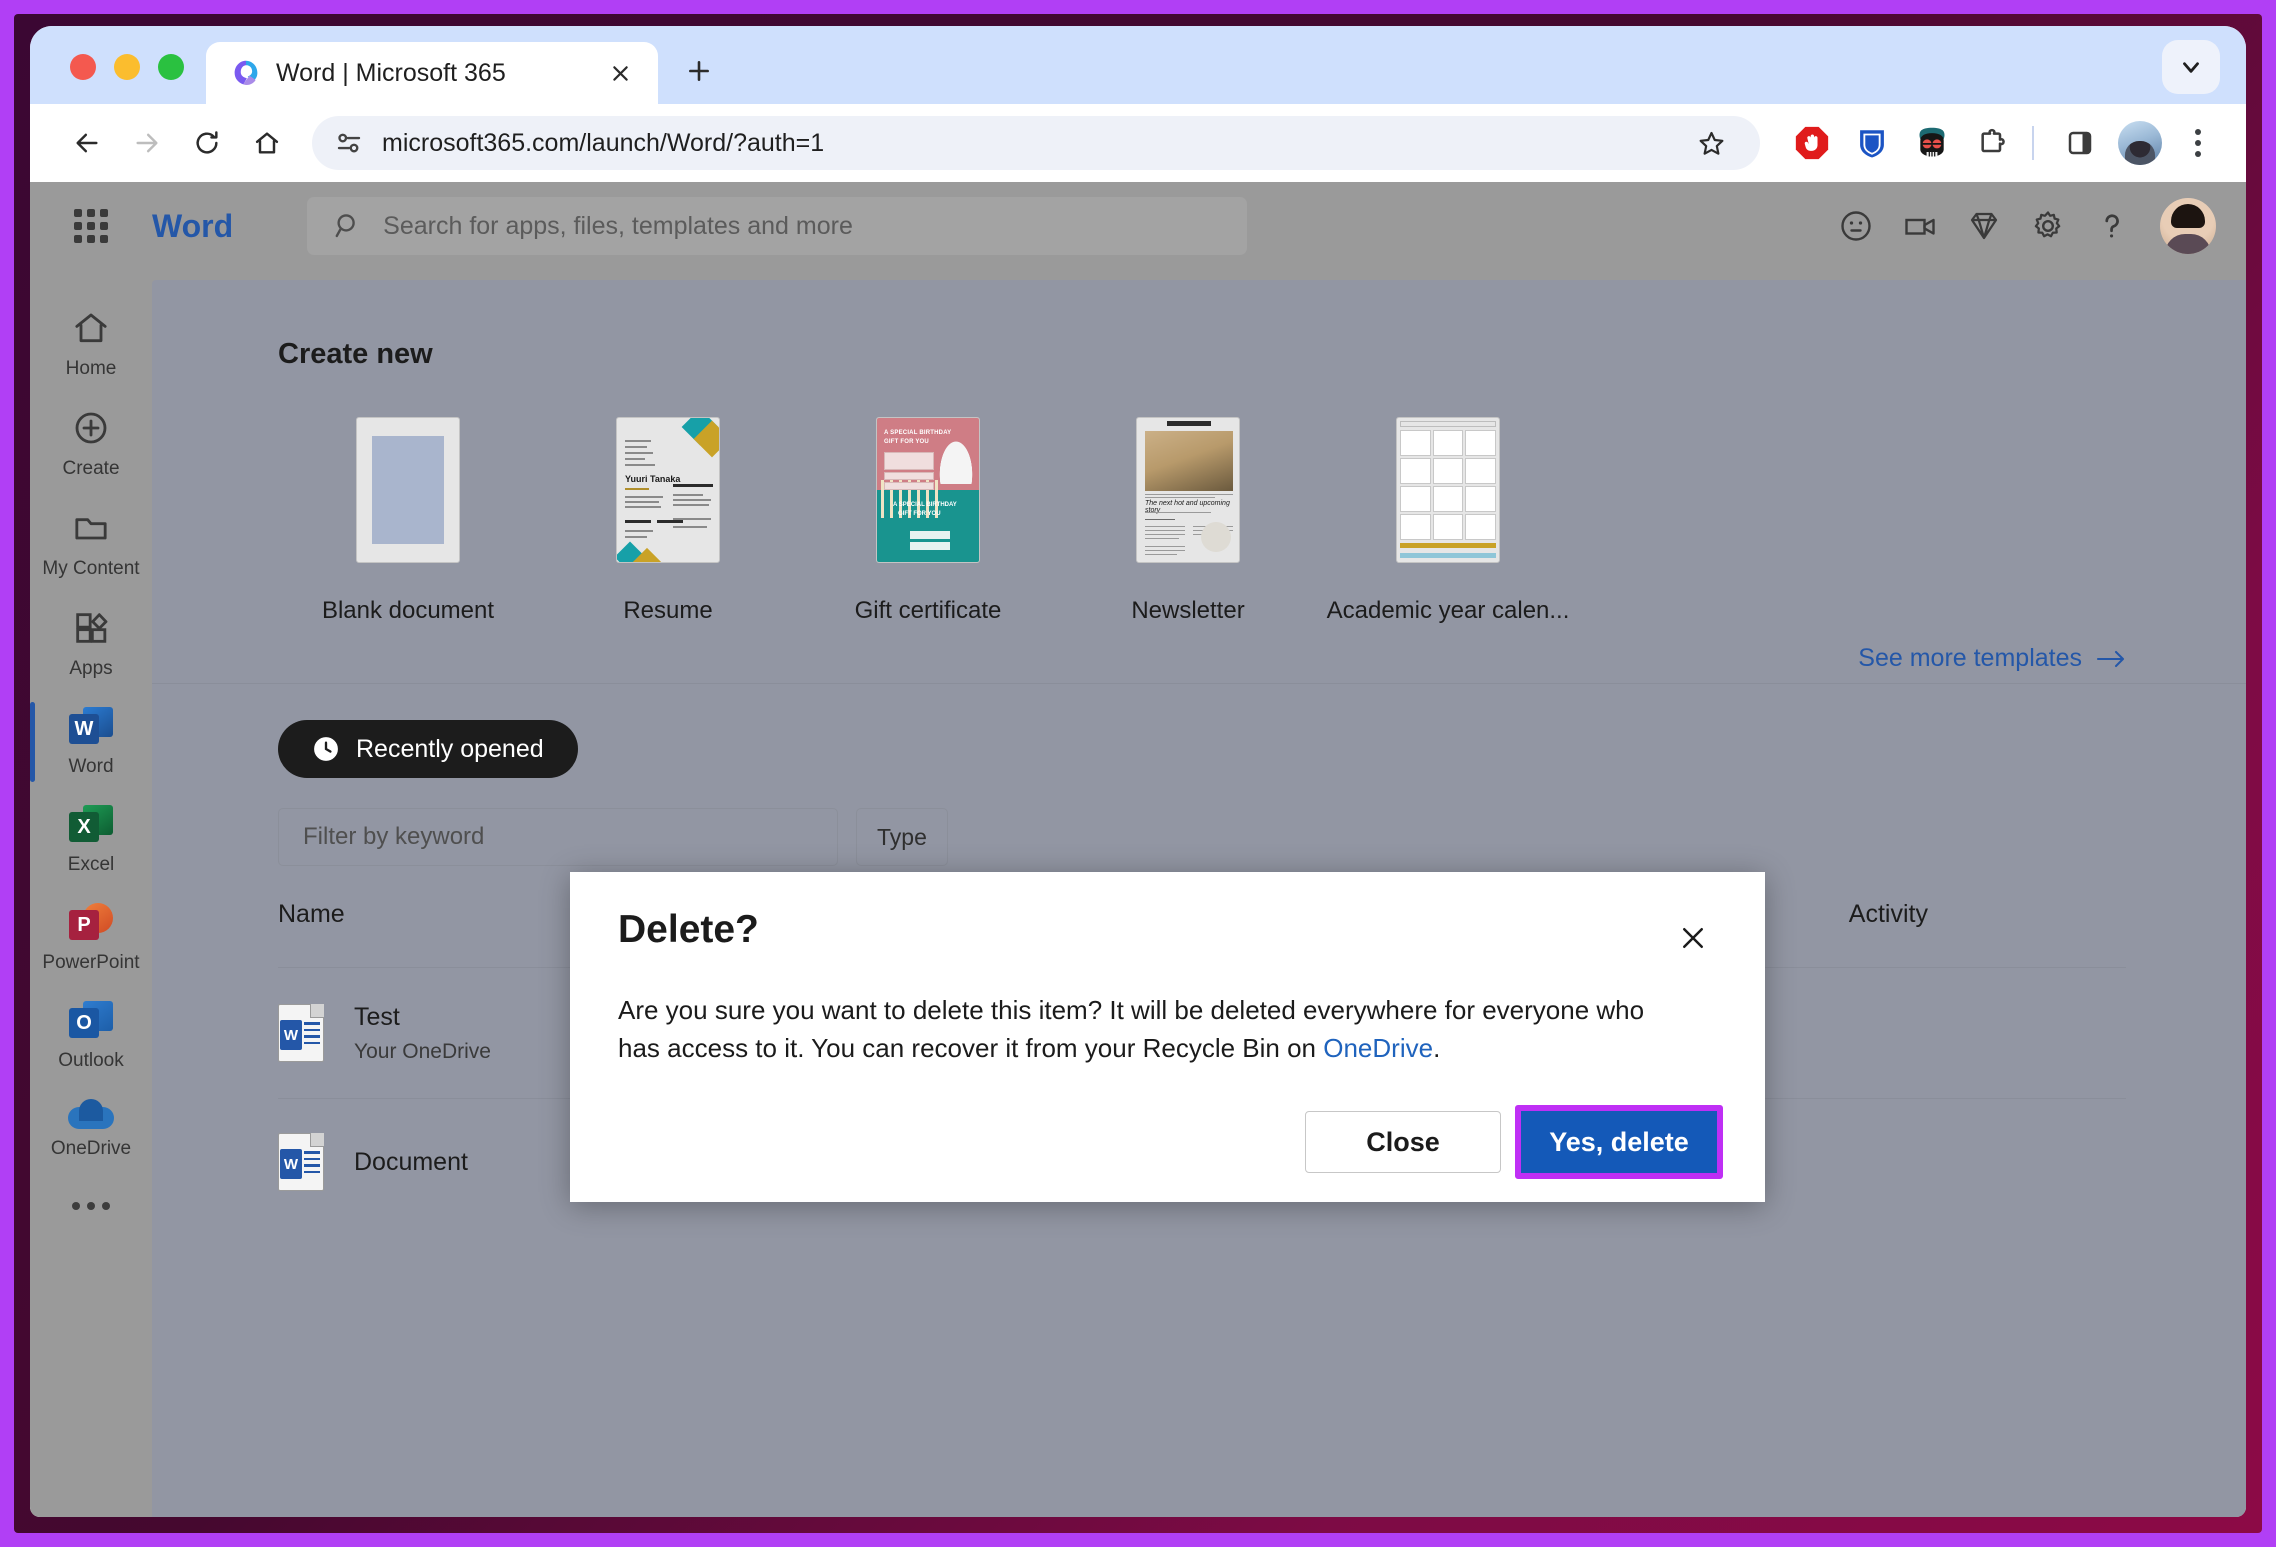 Image resolution: width=2276 pixels, height=1547 pixels. I want to click on bookmark-button, so click(1711, 143).